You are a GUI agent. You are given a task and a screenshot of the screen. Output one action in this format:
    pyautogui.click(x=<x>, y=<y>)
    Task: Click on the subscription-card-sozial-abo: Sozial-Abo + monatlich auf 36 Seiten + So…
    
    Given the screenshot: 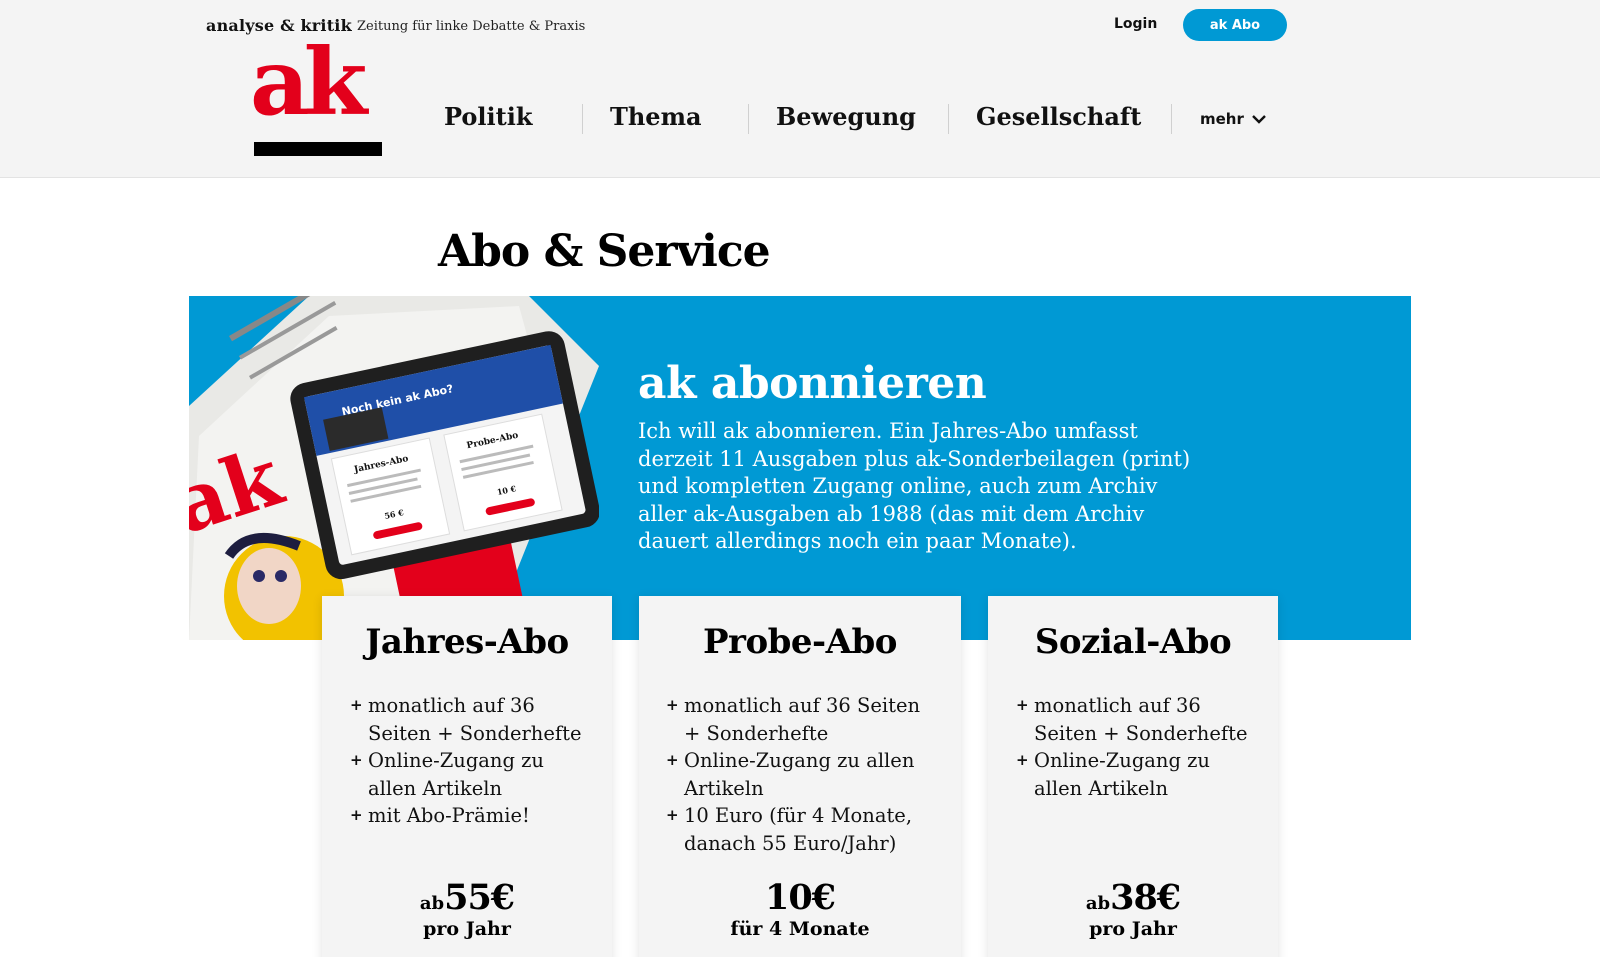 What is the action you would take?
    pyautogui.click(x=1133, y=776)
    